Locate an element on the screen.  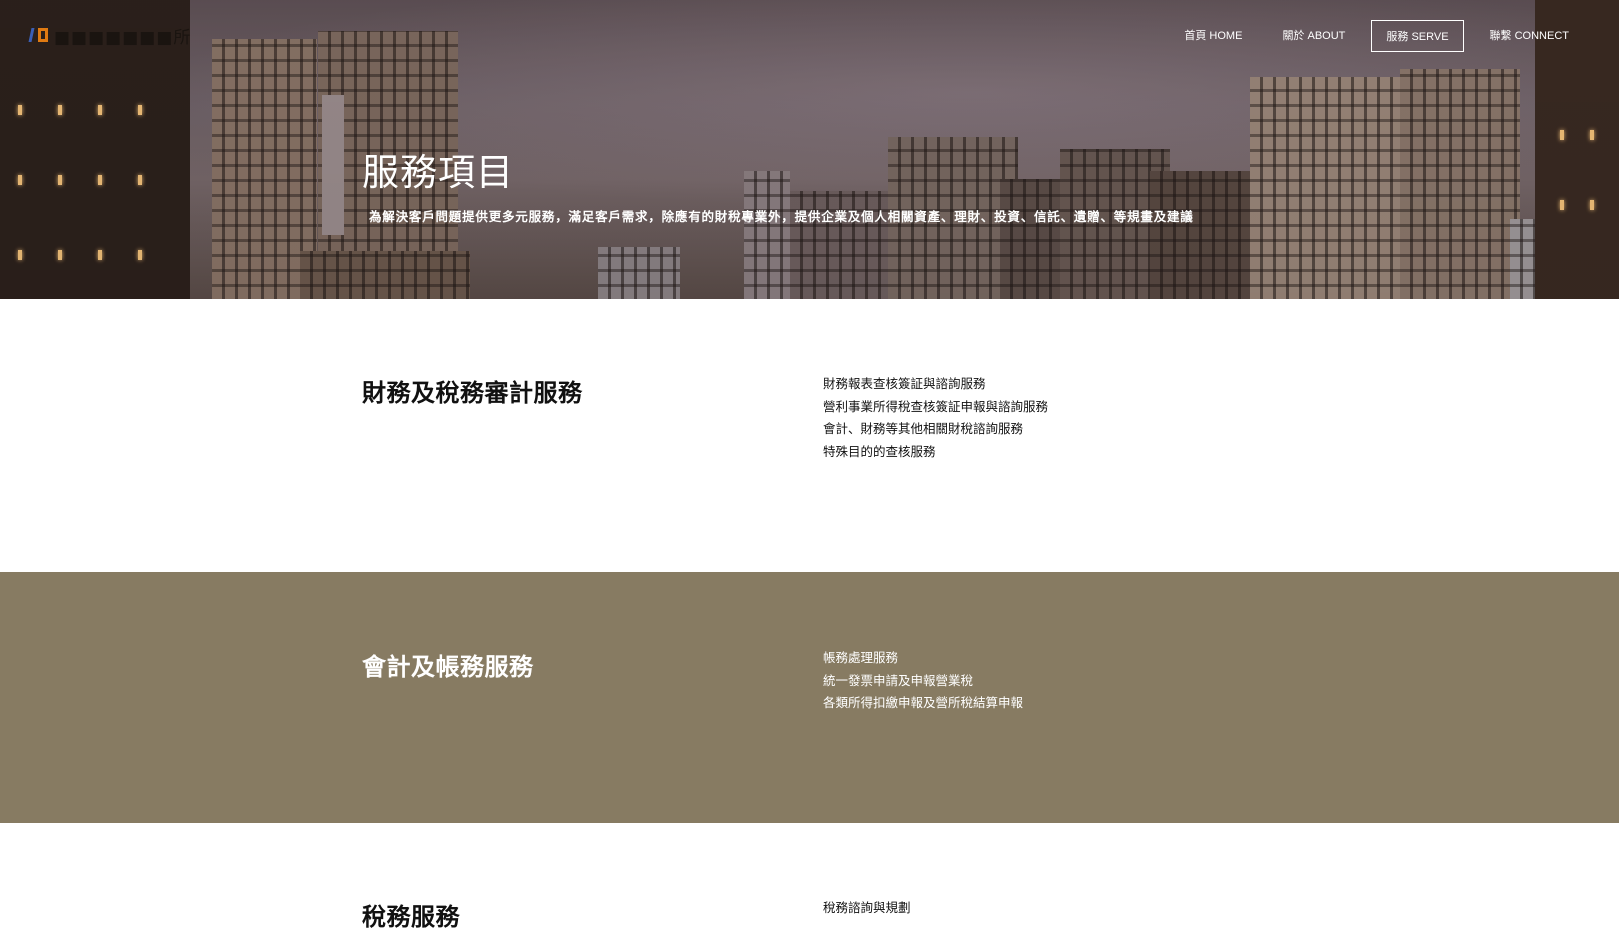
service-list: 稅務諮詢與規劃 is located at coordinates (867, 908).